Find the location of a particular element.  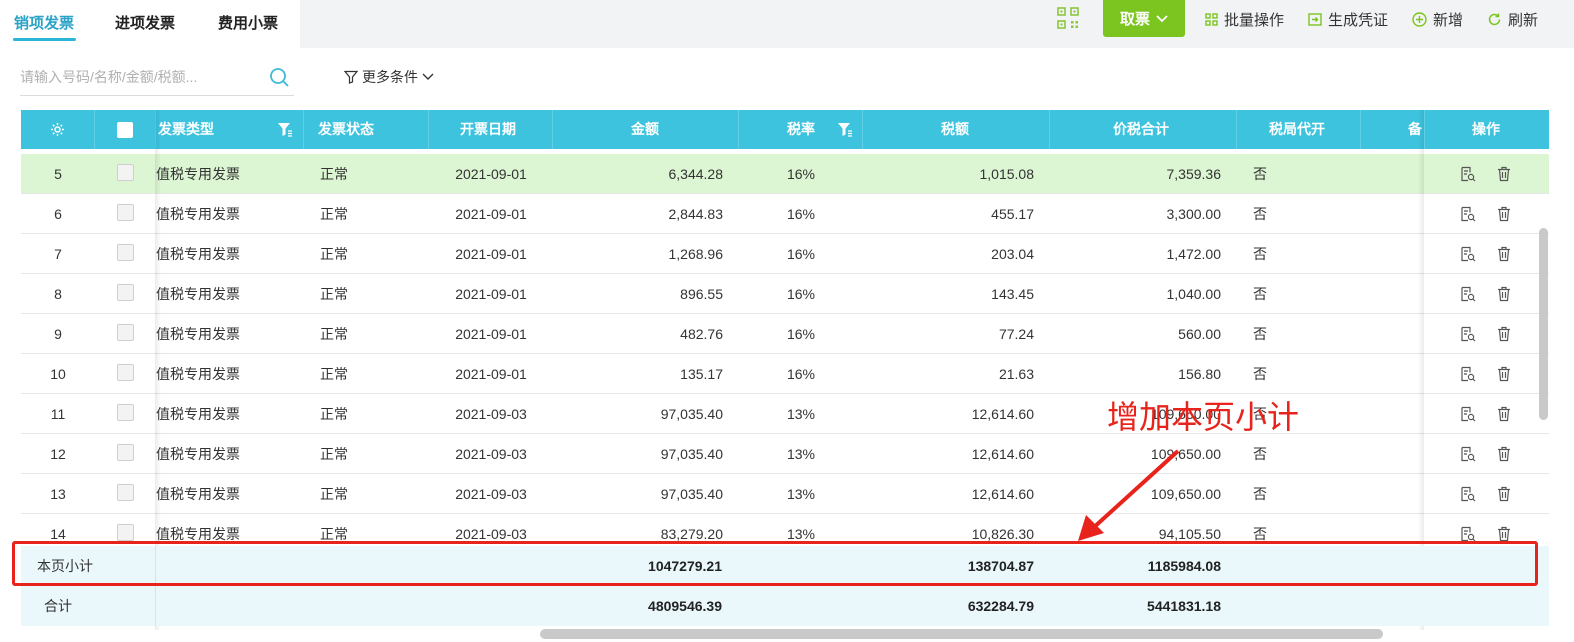

vertical-scrollbar is located at coordinates (1543, 324).